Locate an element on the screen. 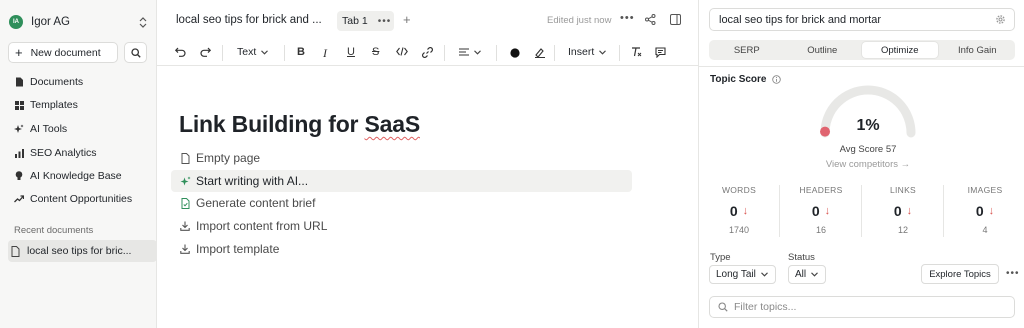 The width and height of the screenshot is (1024, 328). comment-icon is located at coordinates (660, 52).